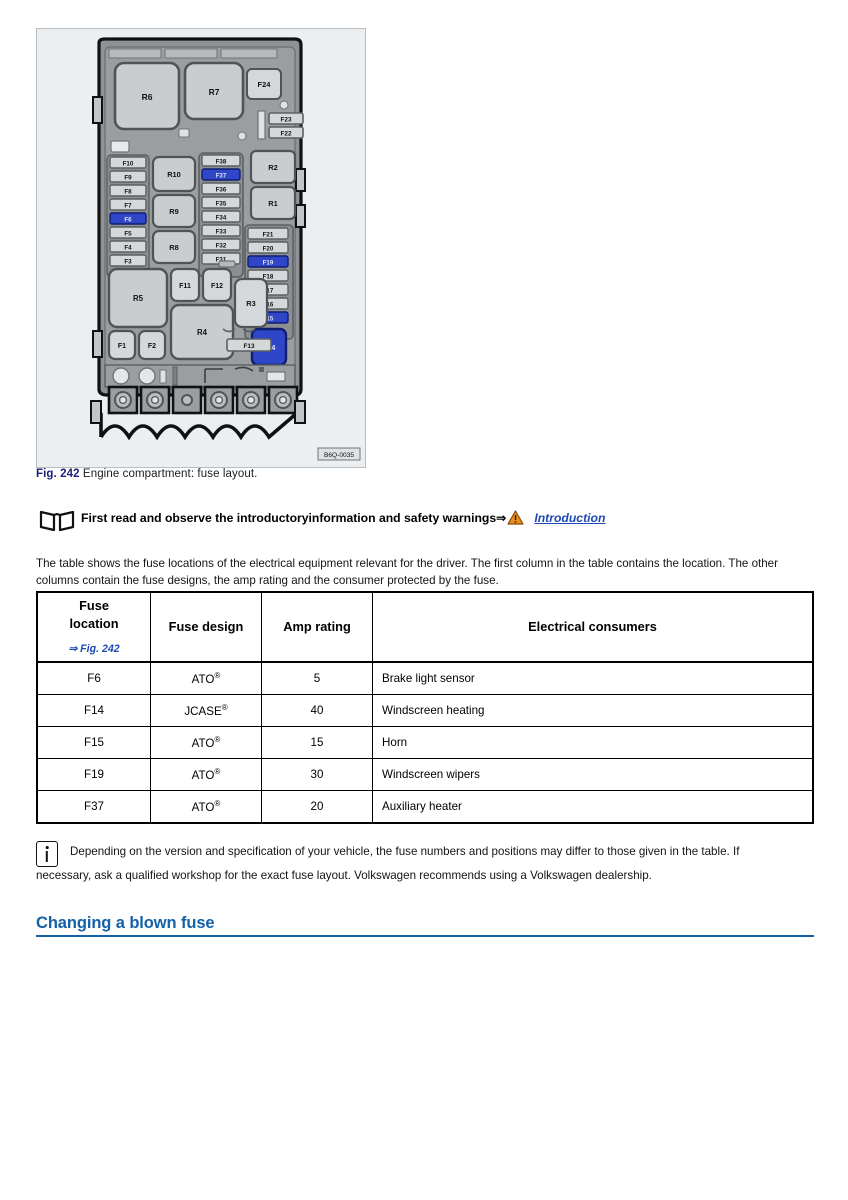 The image size is (848, 1200). I want to click on cell-fuse-location: F19, so click(93, 774).